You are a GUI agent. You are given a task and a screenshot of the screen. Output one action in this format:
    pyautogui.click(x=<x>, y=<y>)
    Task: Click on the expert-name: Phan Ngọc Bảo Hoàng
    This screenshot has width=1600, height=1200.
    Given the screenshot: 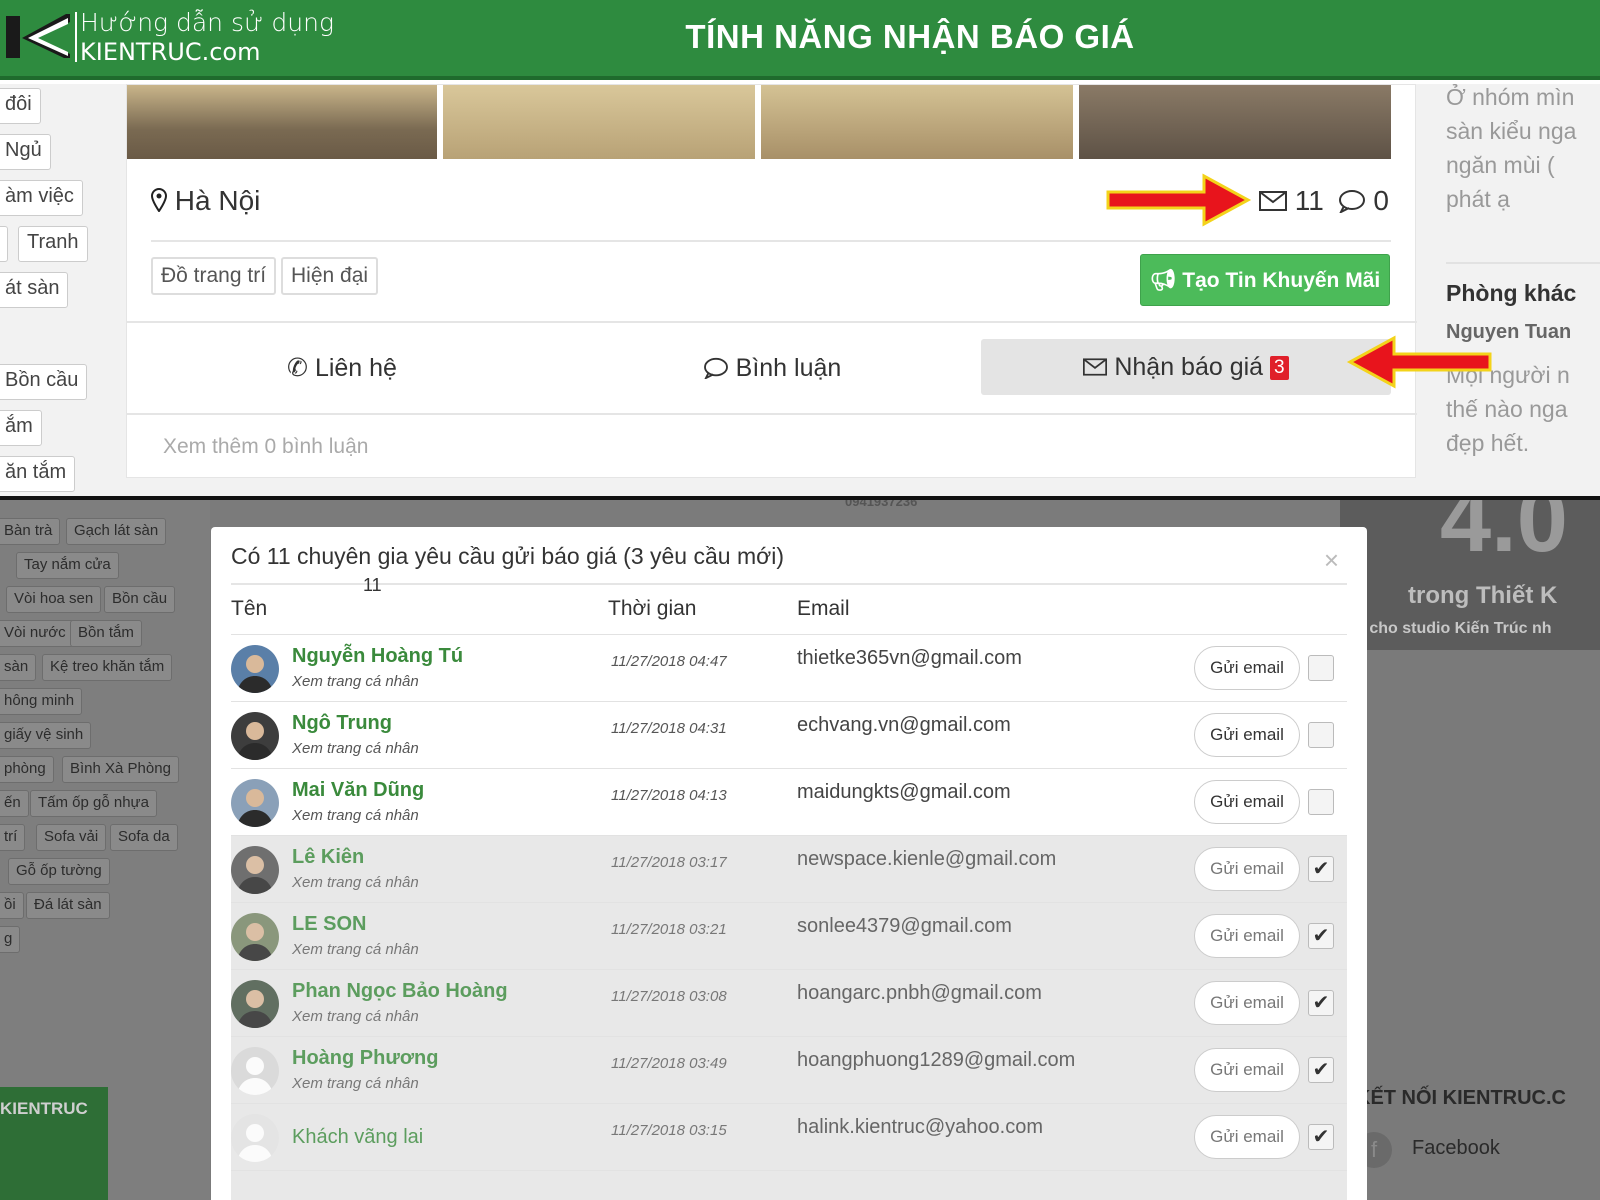 What is the action you would take?
    pyautogui.click(x=400, y=991)
    